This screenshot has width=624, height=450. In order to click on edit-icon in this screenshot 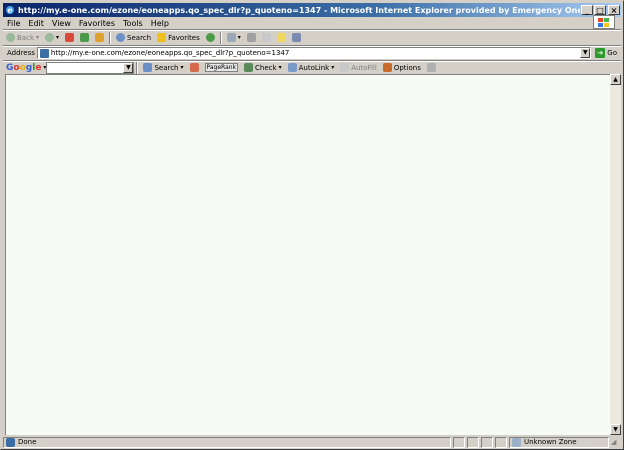, I will do `click(266, 37)`.